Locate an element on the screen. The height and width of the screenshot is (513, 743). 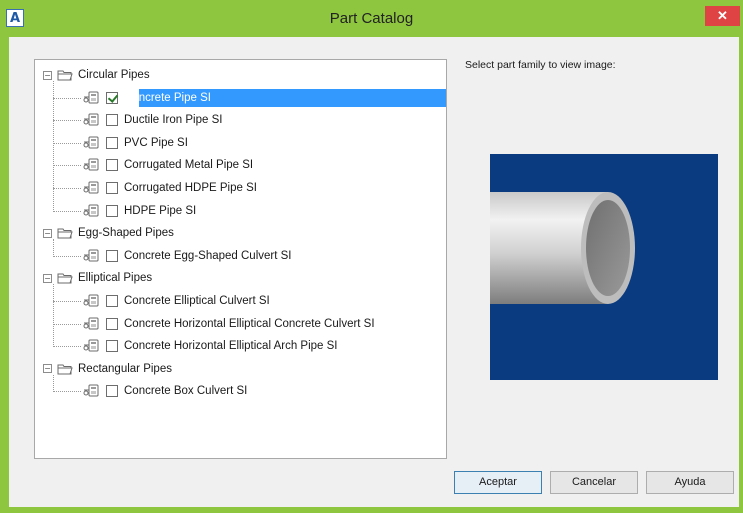
tree-group-row: − Rectangular Pipes is located at coordinates (107, 369).